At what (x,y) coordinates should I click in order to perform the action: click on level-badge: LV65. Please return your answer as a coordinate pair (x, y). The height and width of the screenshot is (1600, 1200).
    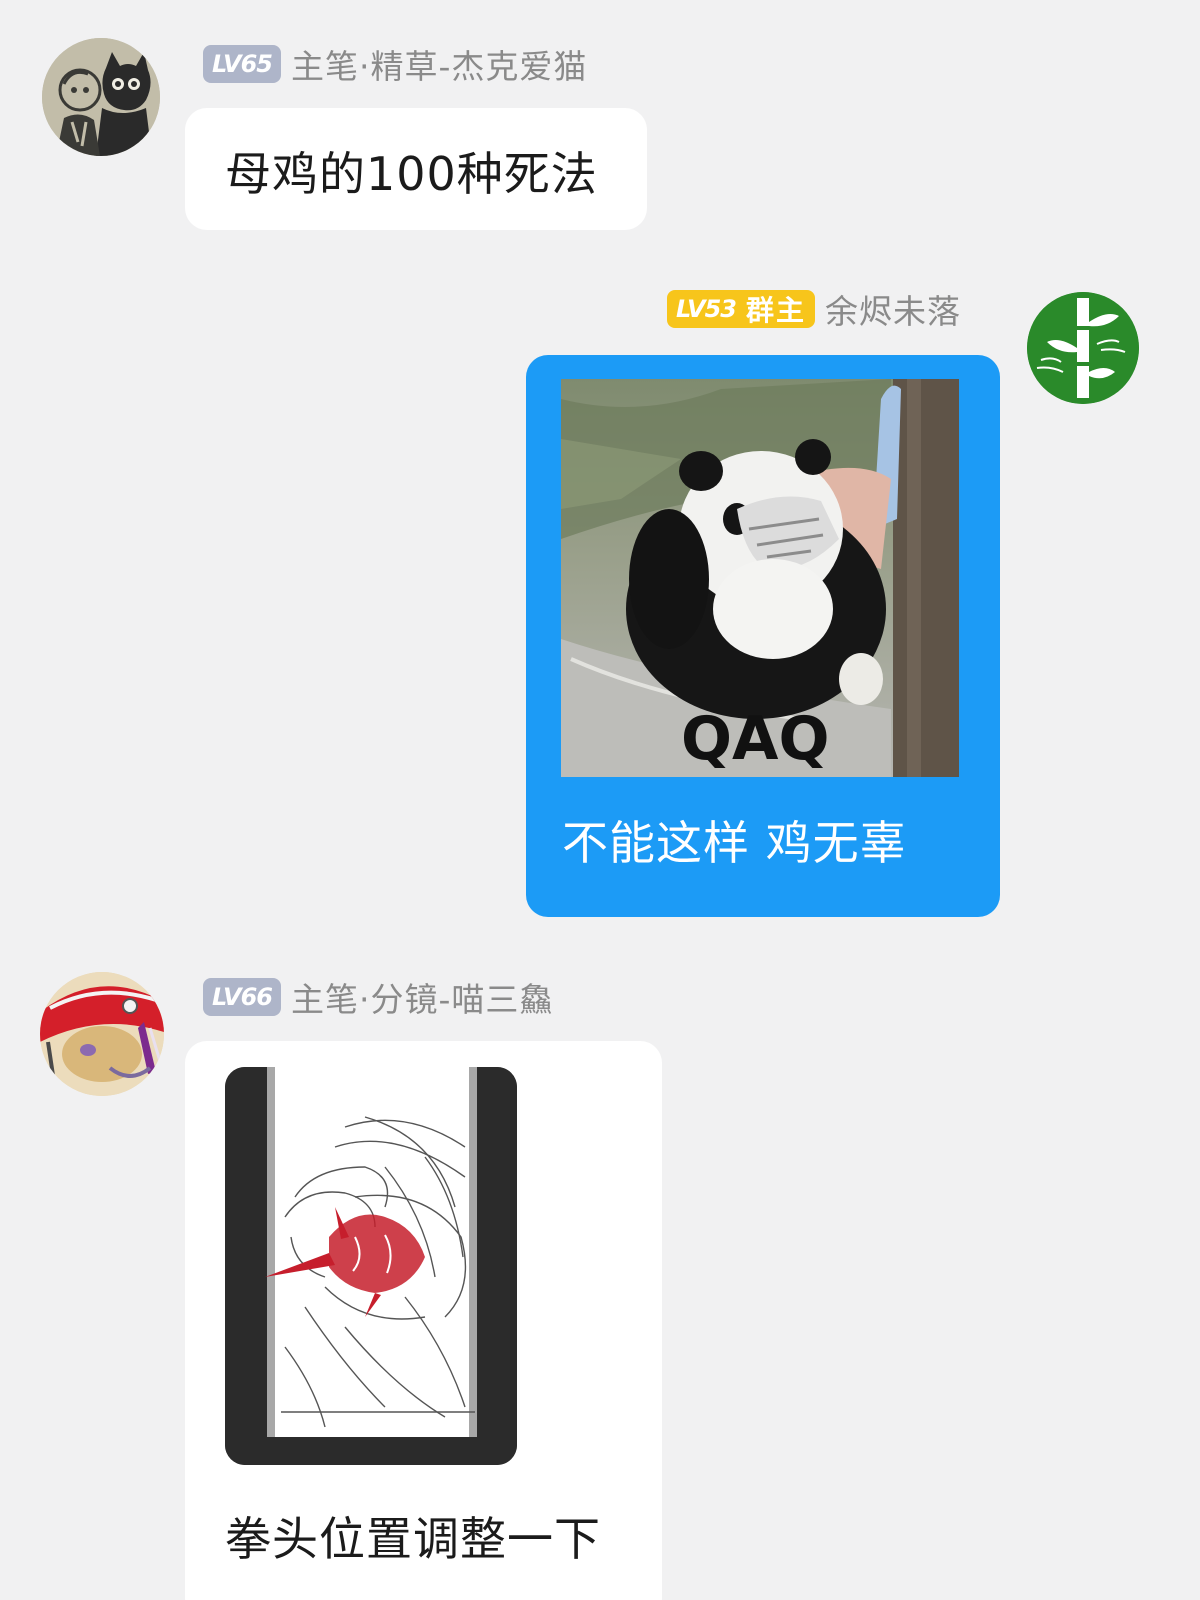
    Looking at the image, I should click on (242, 64).